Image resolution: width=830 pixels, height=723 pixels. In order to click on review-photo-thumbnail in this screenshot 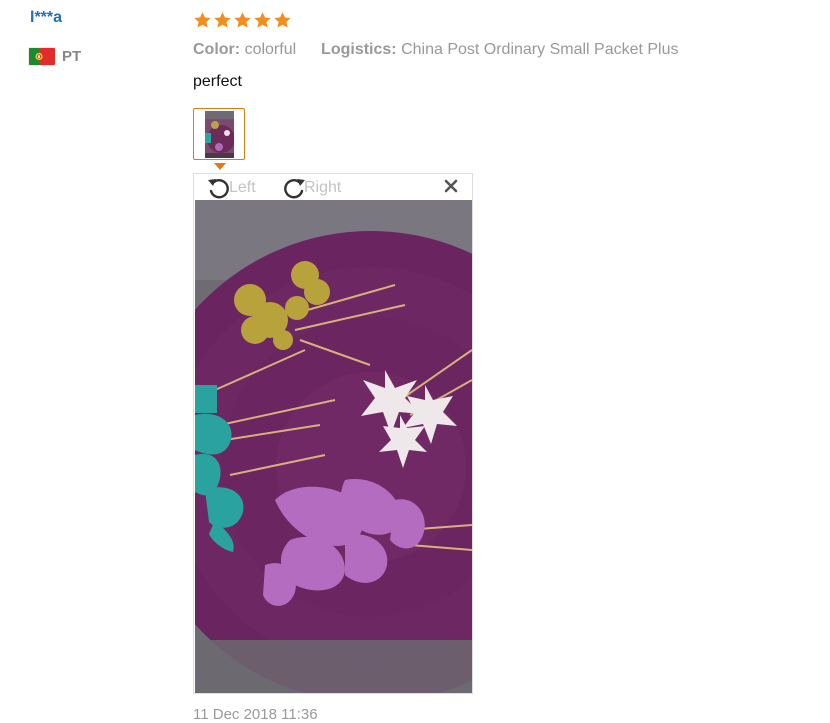, I will do `click(219, 134)`.